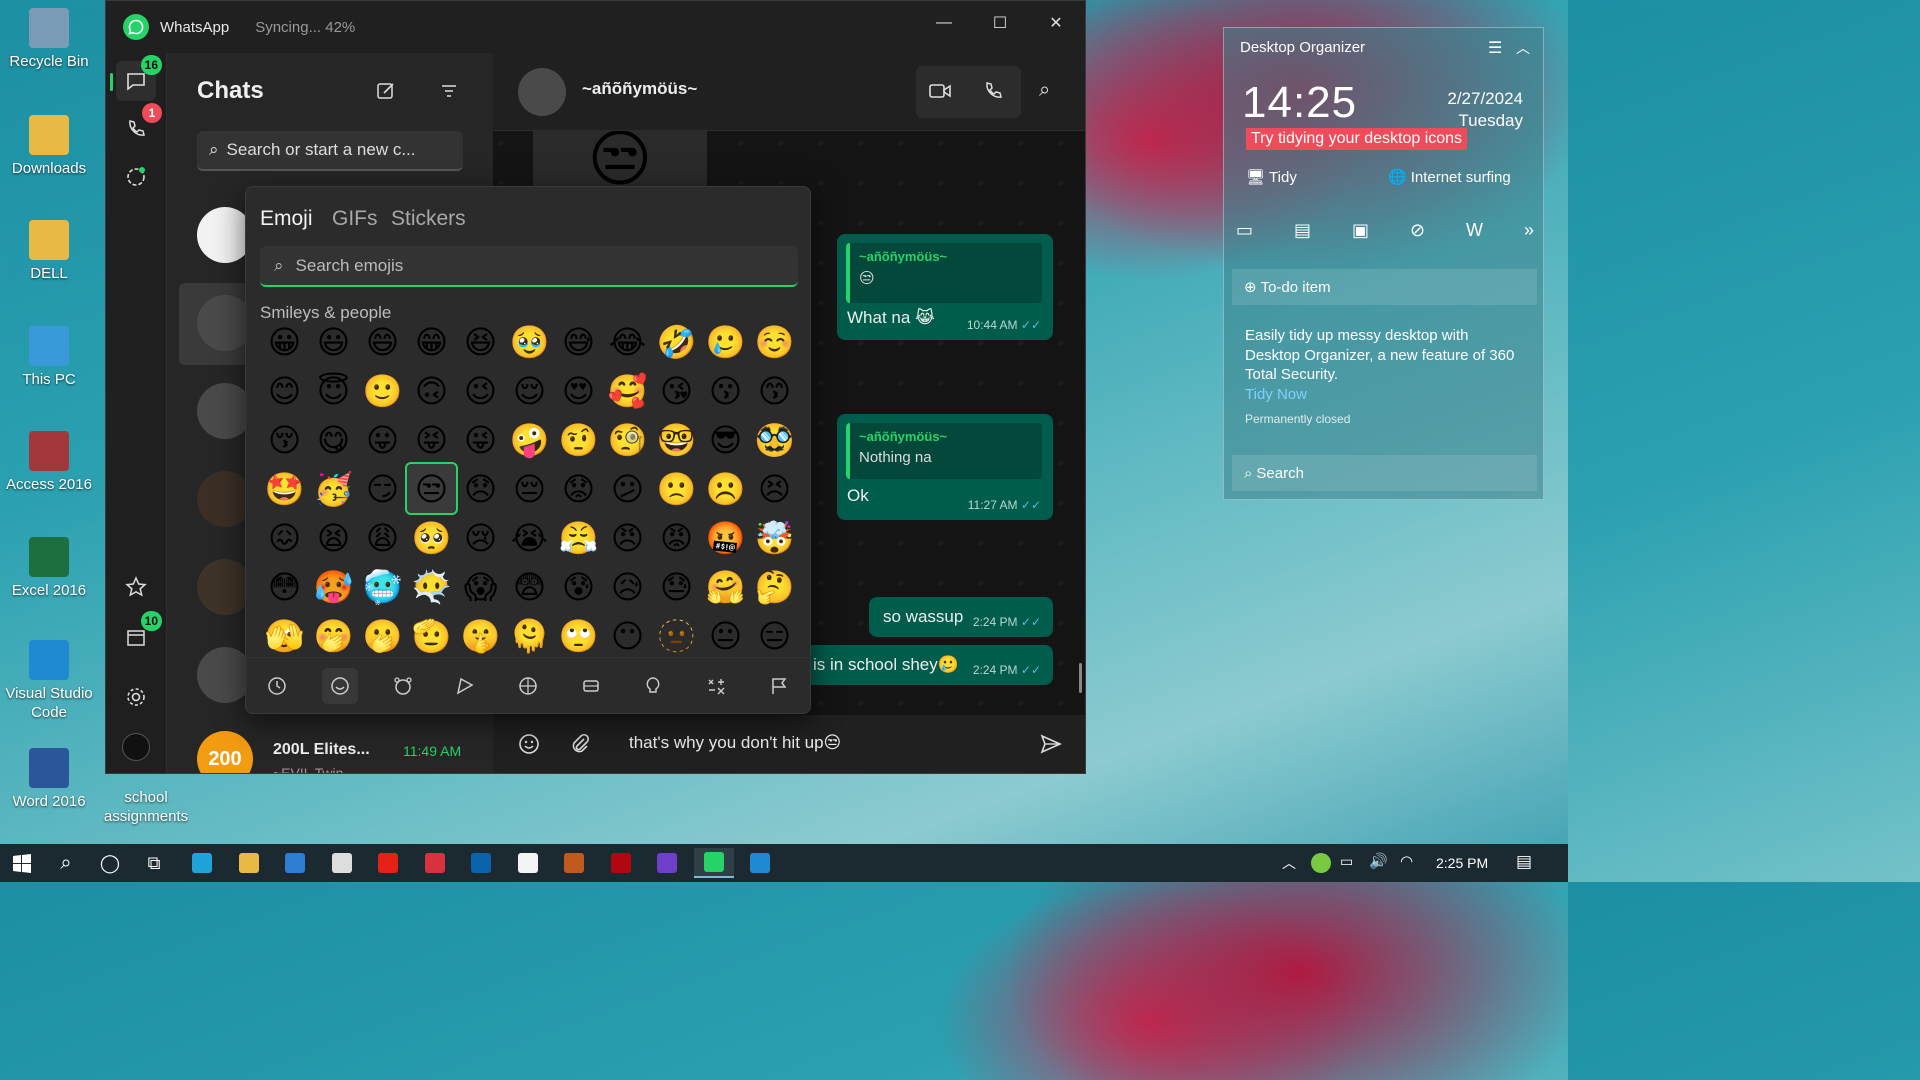 This screenshot has height=1080, width=1920. I want to click on wifi-icon: ◠, so click(1406, 861).